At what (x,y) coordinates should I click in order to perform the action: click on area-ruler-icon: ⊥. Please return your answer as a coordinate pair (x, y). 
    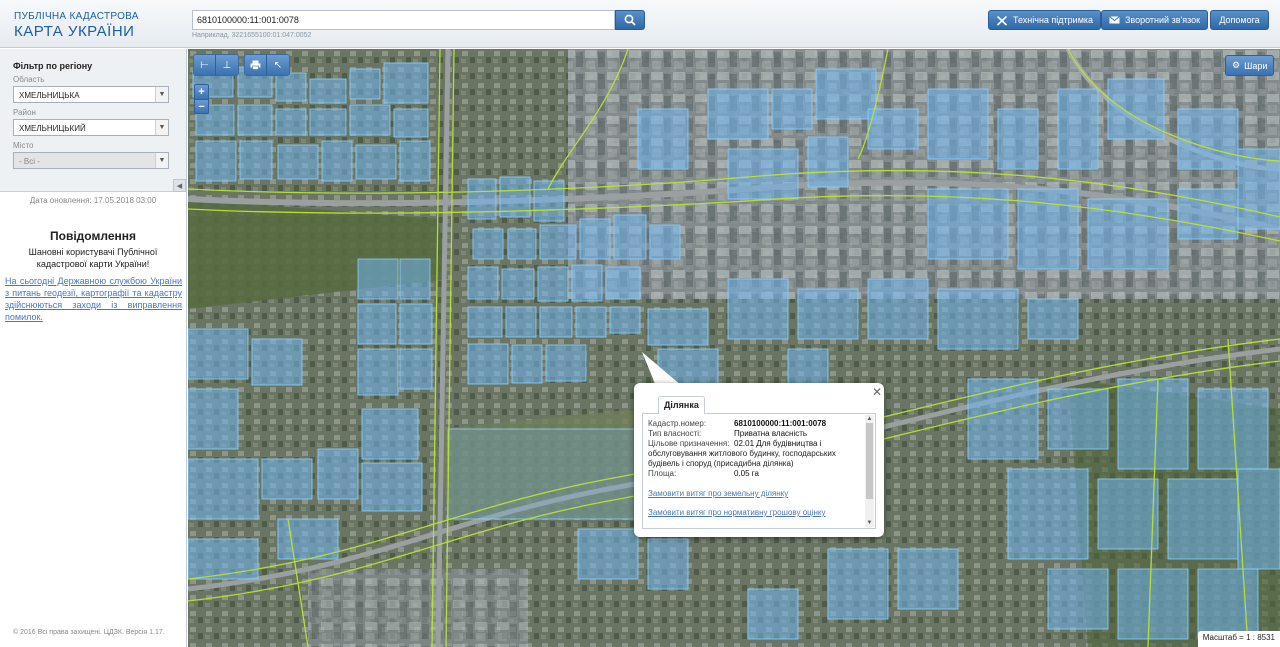
    Looking at the image, I should click on (227, 65).